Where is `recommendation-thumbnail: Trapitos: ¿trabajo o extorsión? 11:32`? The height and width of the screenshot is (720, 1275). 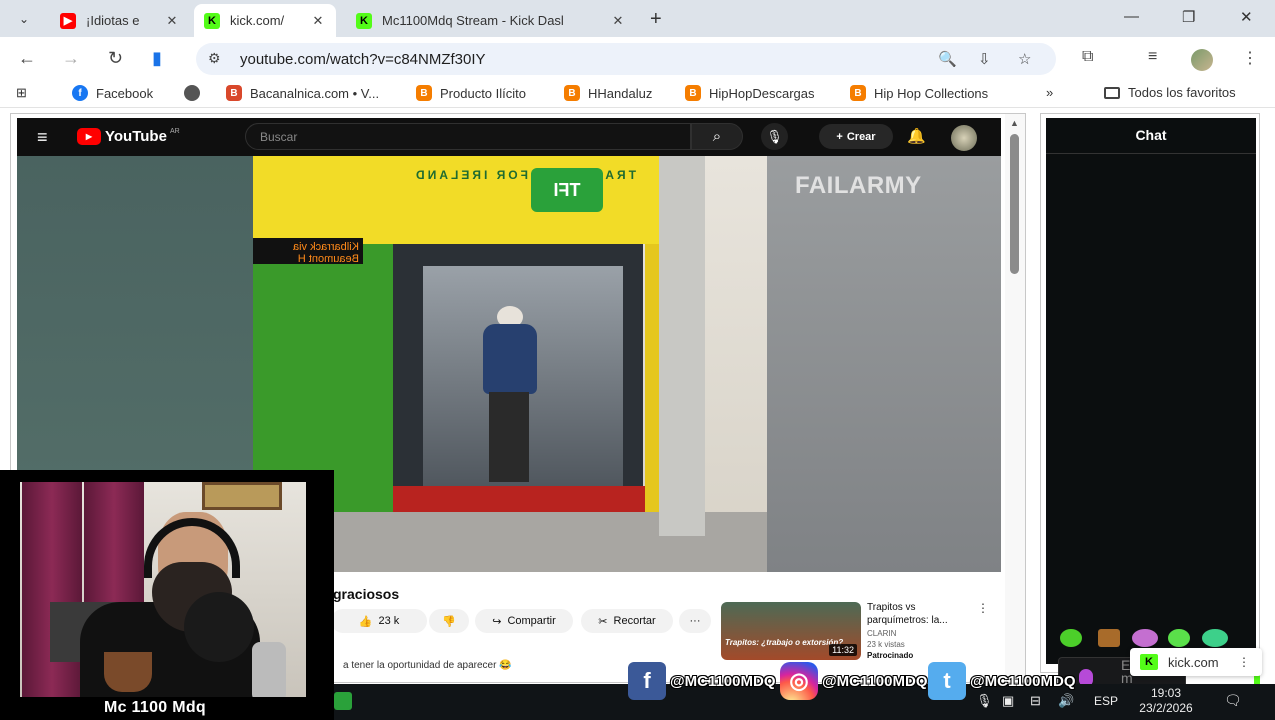 recommendation-thumbnail: Trapitos: ¿trabajo o extorsión? 11:32 is located at coordinates (791, 631).